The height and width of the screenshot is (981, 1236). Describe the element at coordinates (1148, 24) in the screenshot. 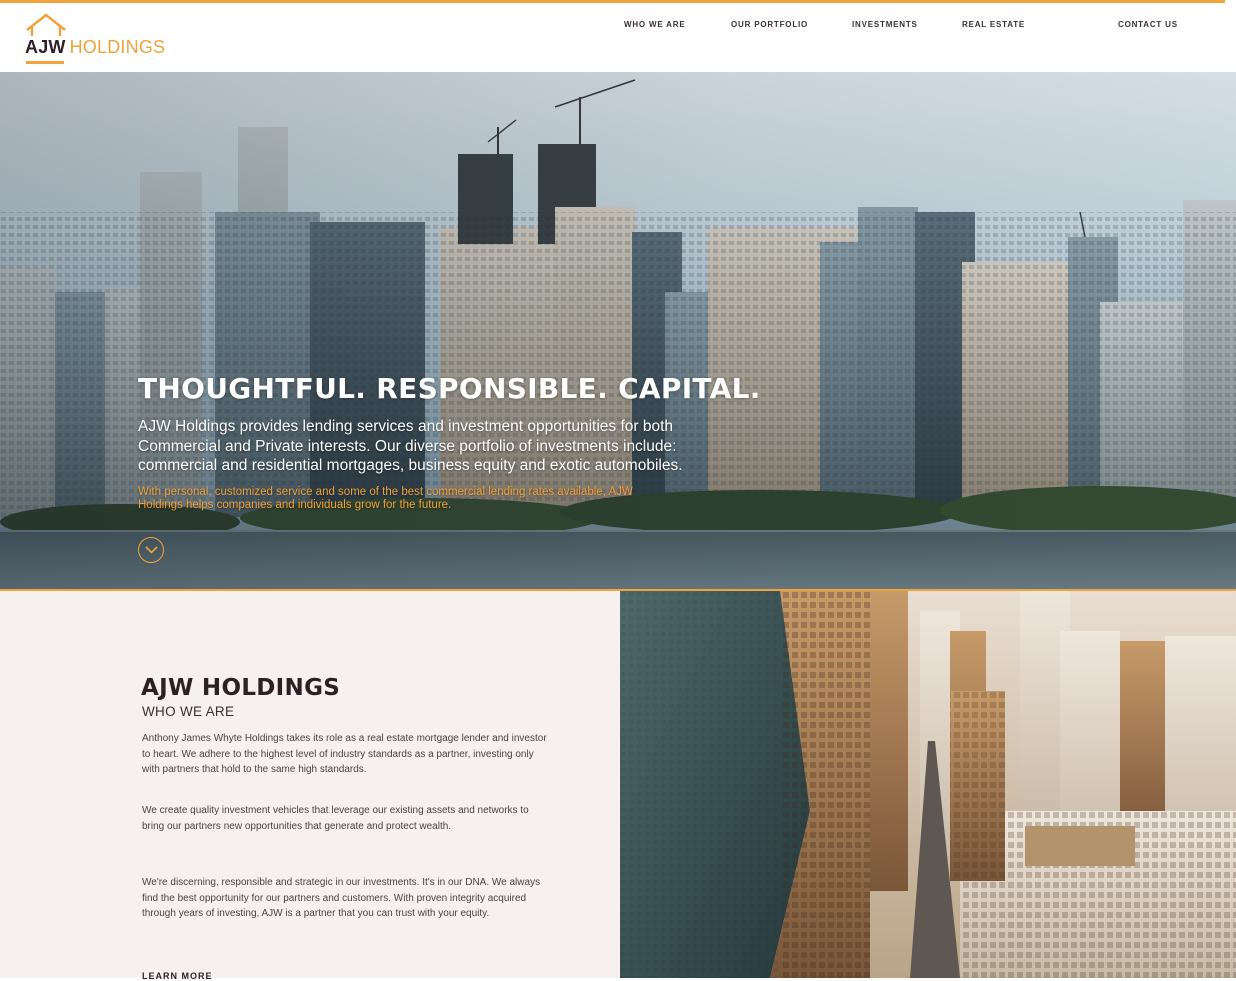

I see `nav-contact-us: CONTACT US` at that location.